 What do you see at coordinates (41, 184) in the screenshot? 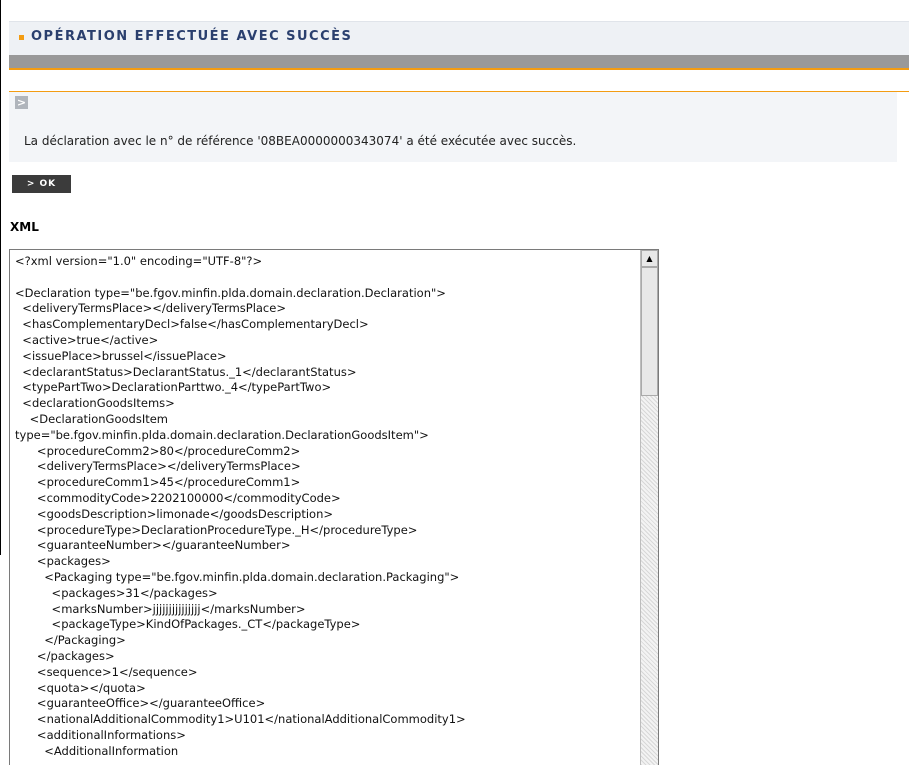
I see `ok-button: > OK` at bounding box center [41, 184].